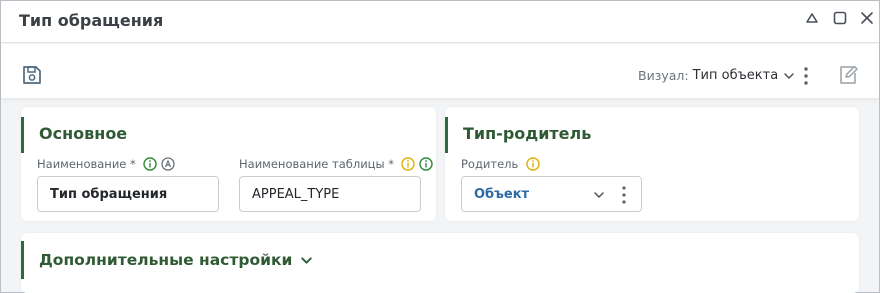 The width and height of the screenshot is (880, 293). I want to click on collapse-icon, so click(812, 18).